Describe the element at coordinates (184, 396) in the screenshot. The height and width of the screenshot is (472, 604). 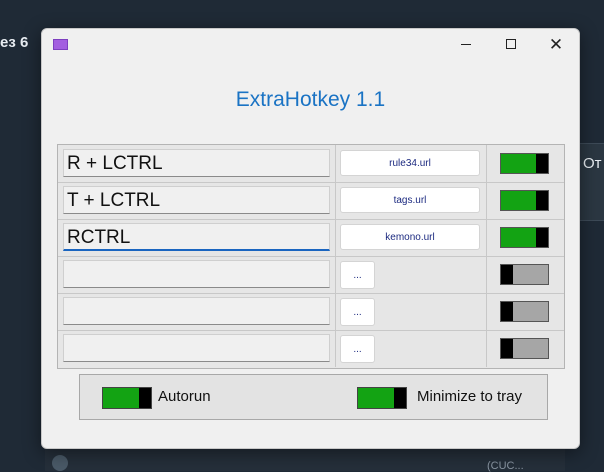
I see `autorun-label: Autorun` at that location.